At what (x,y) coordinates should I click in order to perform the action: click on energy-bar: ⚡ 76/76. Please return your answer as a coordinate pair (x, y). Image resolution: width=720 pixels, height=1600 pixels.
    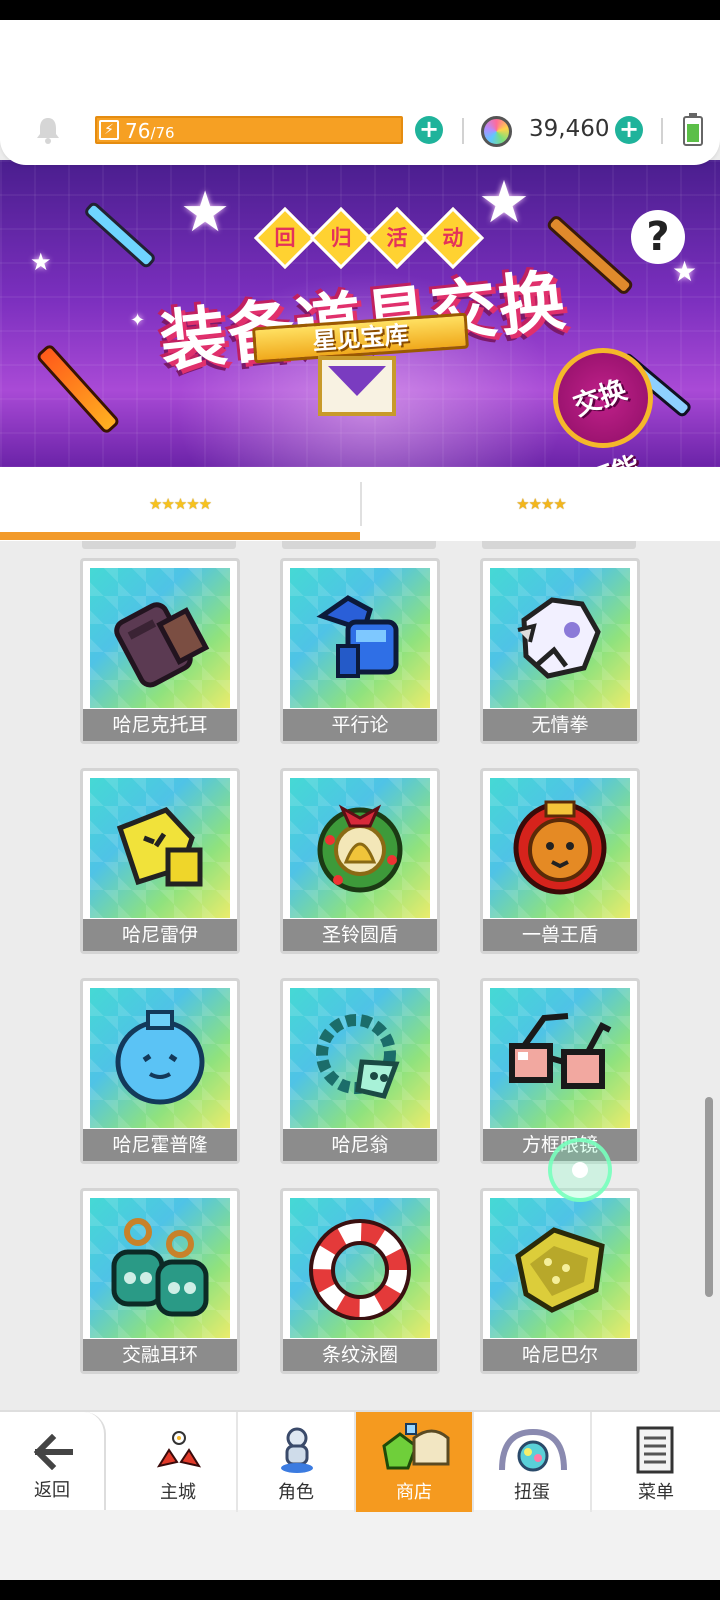
    Looking at the image, I should click on (249, 130).